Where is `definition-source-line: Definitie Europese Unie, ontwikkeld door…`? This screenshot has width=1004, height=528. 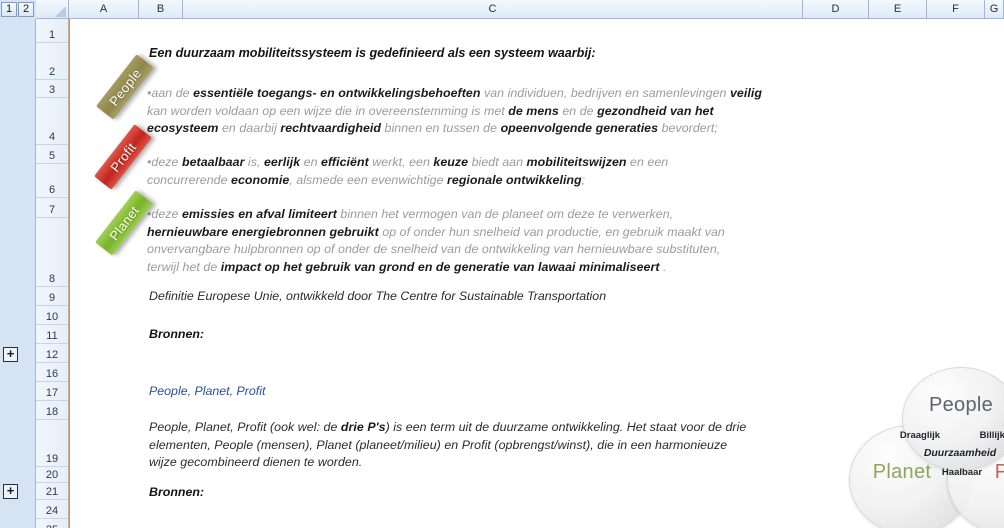
definition-source-line: Definitie Europese Unie, ontwikkeld door… is located at coordinates (378, 296).